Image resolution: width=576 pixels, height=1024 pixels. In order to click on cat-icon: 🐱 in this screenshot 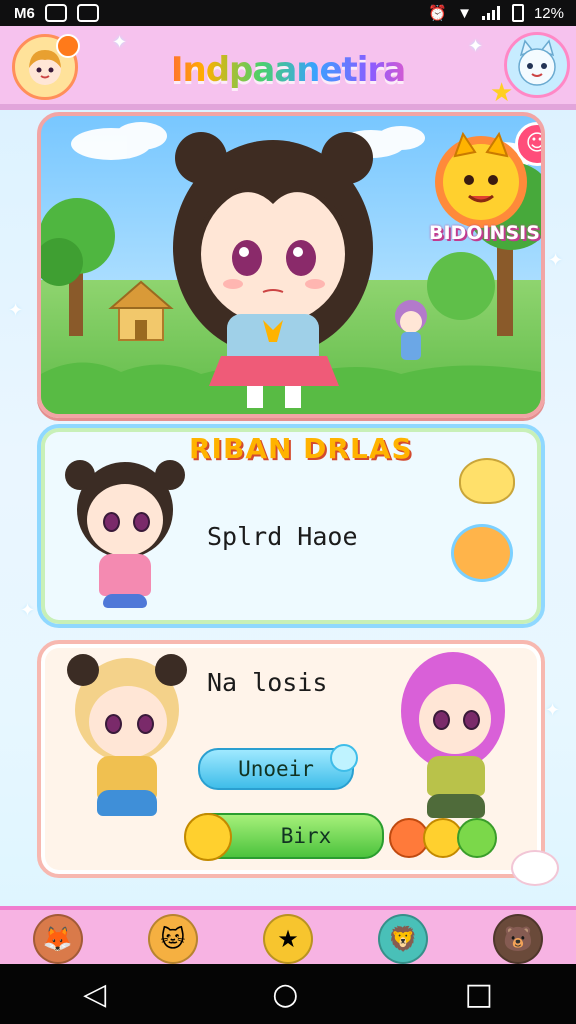, I will do `click(172, 939)`.